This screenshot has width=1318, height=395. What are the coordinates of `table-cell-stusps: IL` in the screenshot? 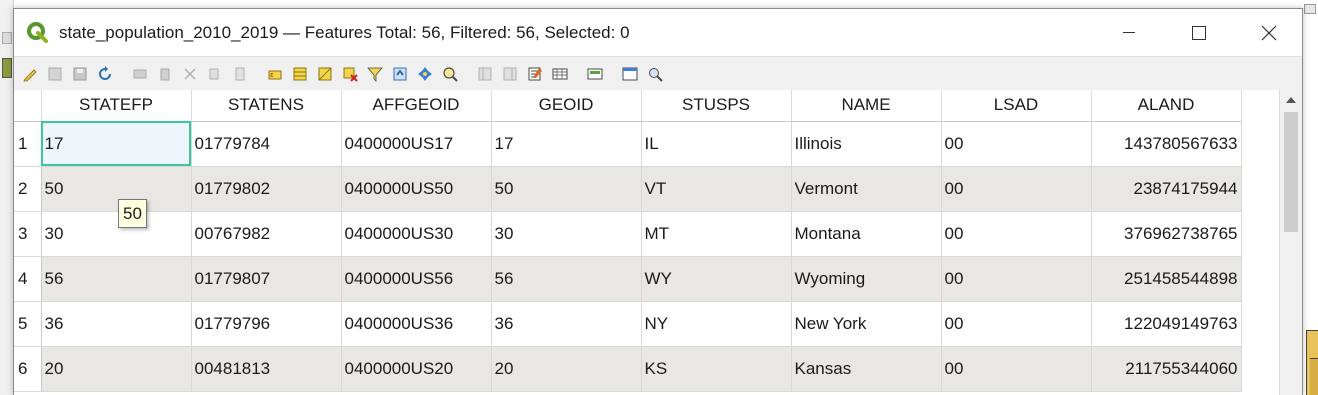 It's located at (716, 144).